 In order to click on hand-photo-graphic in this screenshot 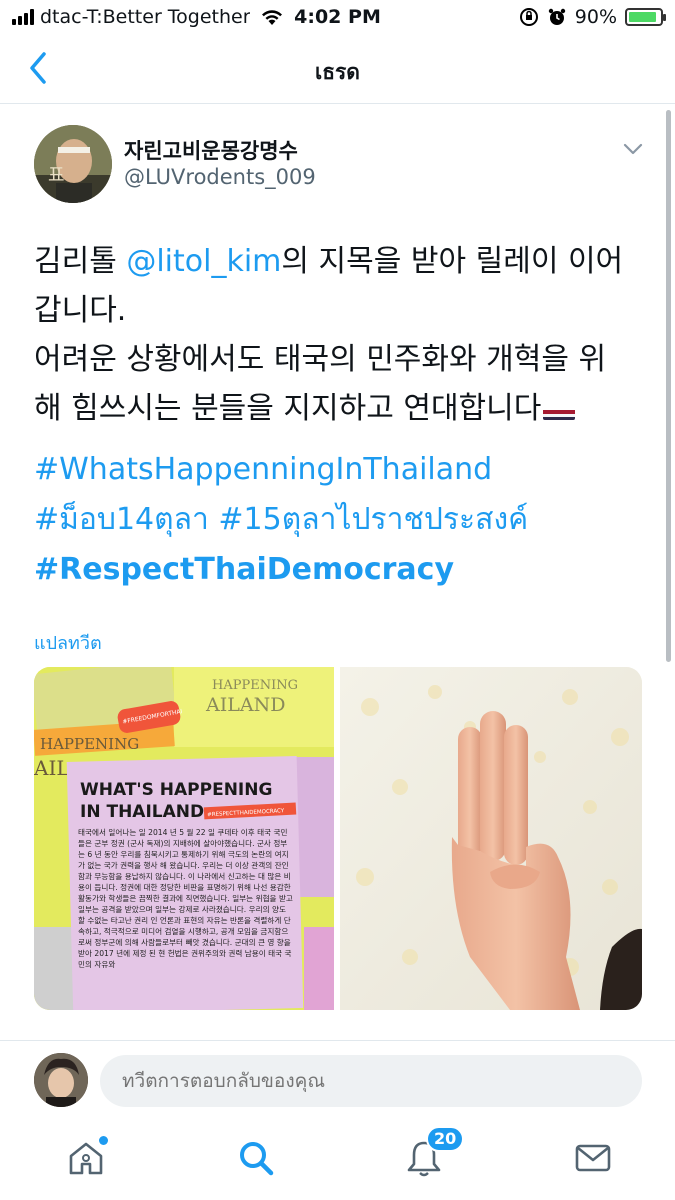, I will do `click(491, 838)`.